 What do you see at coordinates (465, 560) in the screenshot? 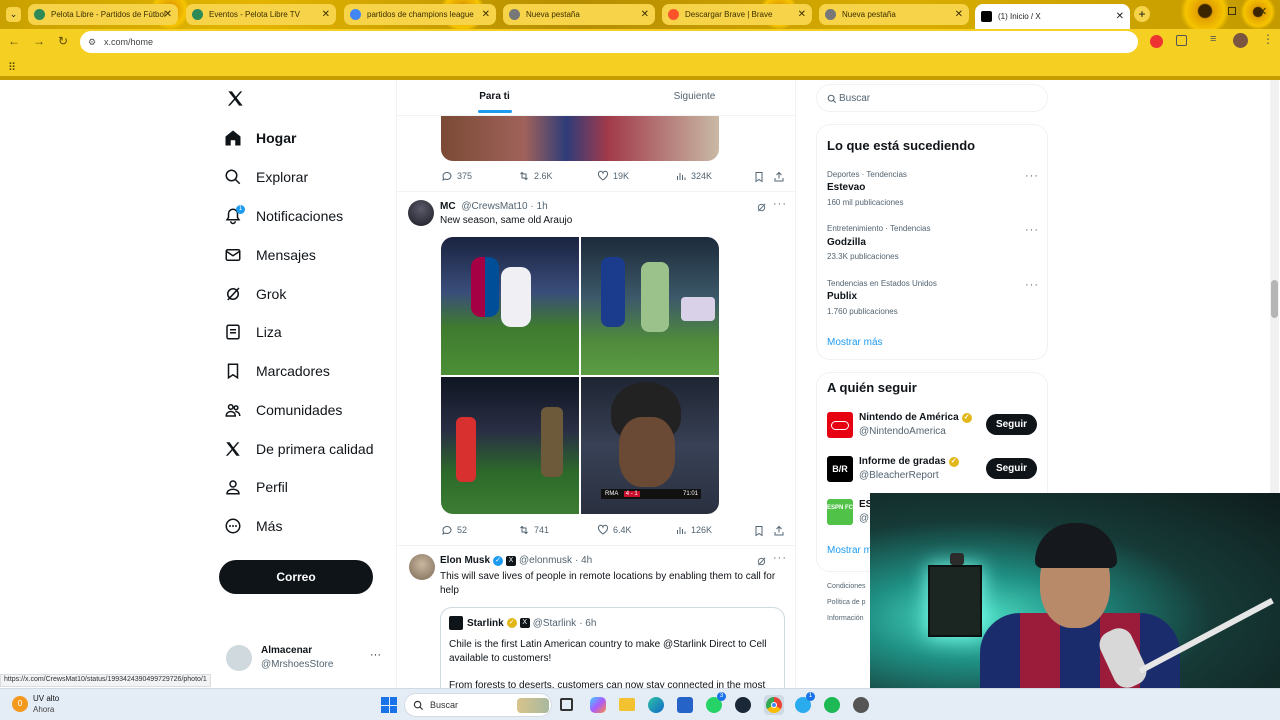
I see `author-name: Elon Musk` at bounding box center [465, 560].